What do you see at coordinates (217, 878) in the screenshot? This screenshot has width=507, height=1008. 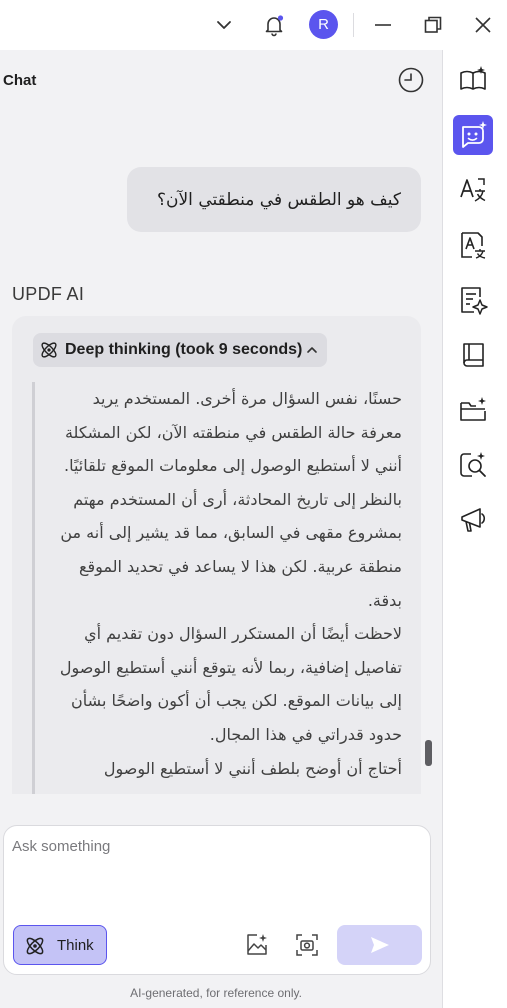 I see `message-input` at bounding box center [217, 878].